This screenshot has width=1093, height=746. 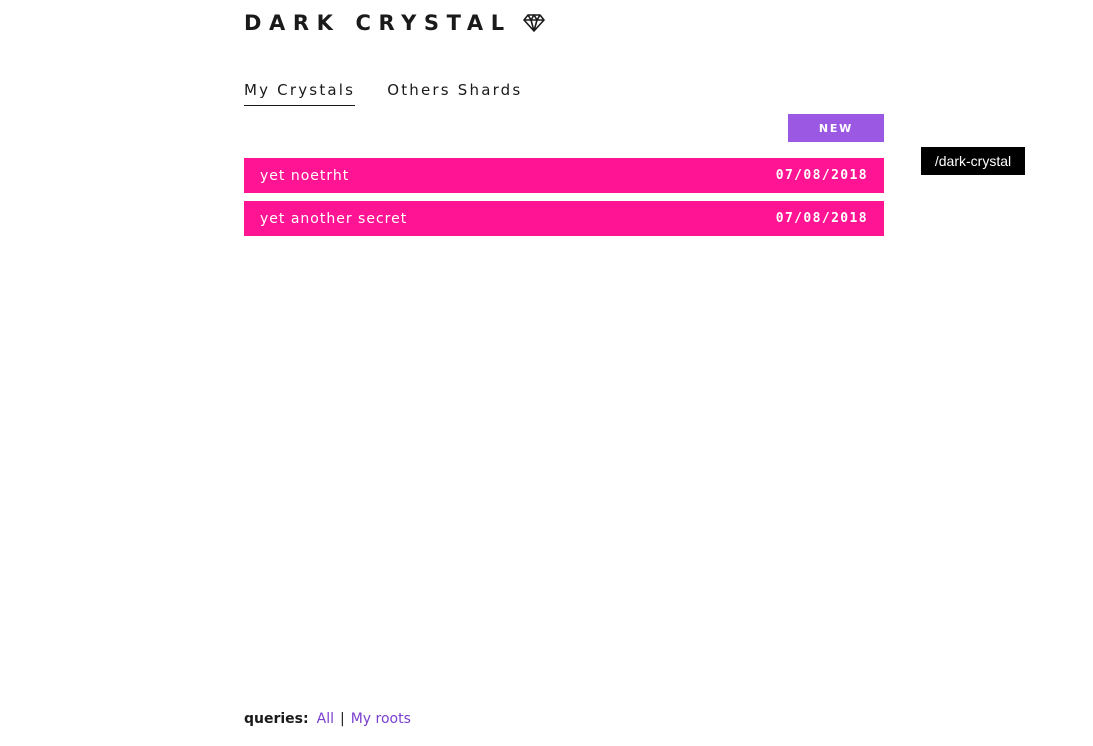 I want to click on query-link-all: All, so click(x=325, y=719).